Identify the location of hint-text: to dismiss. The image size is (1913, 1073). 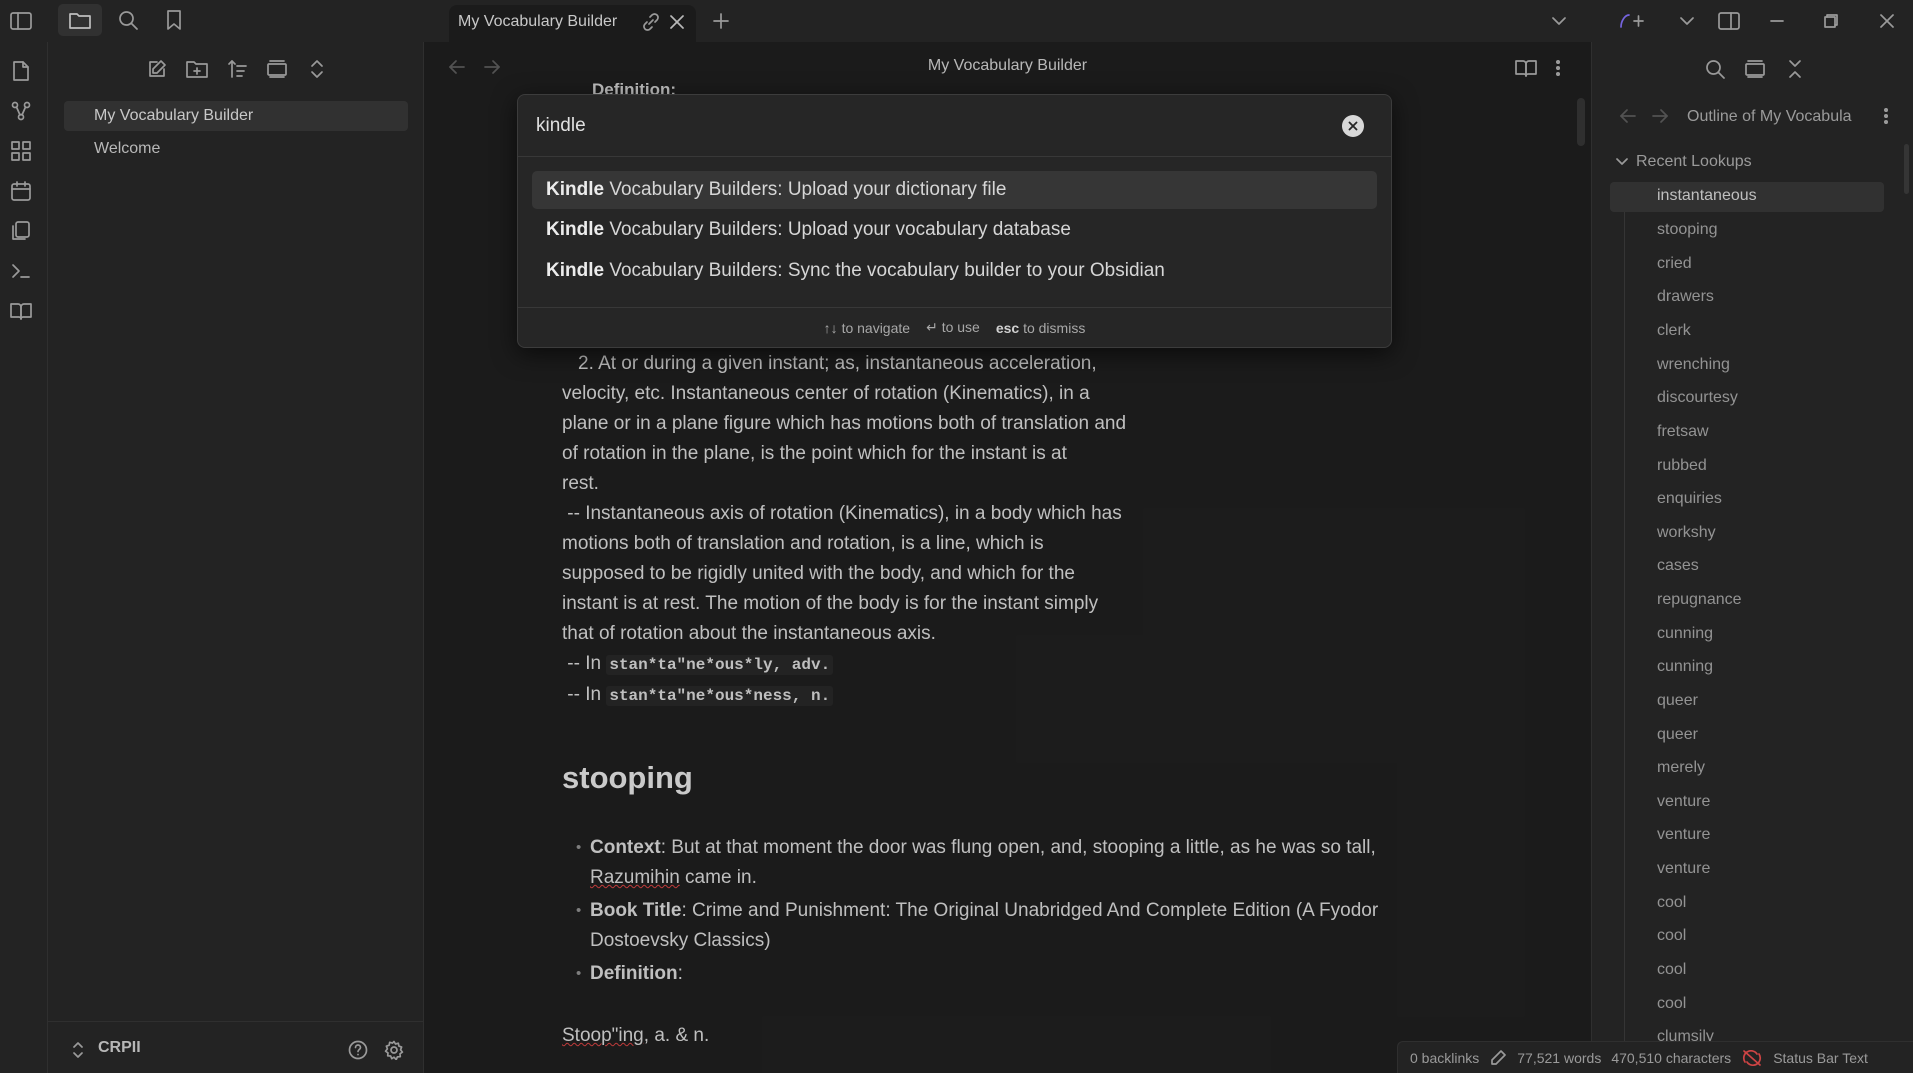
(1054, 327).